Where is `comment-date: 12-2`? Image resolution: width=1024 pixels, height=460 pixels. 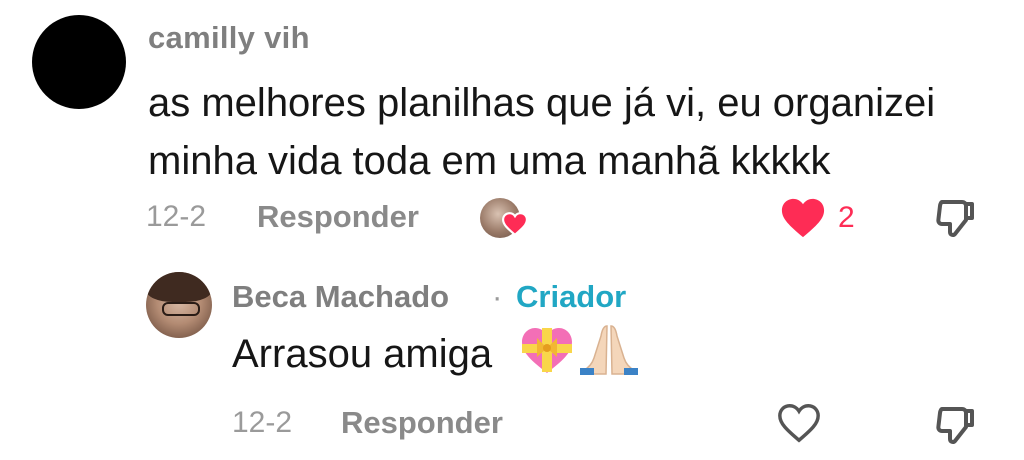 comment-date: 12-2 is located at coordinates (176, 216).